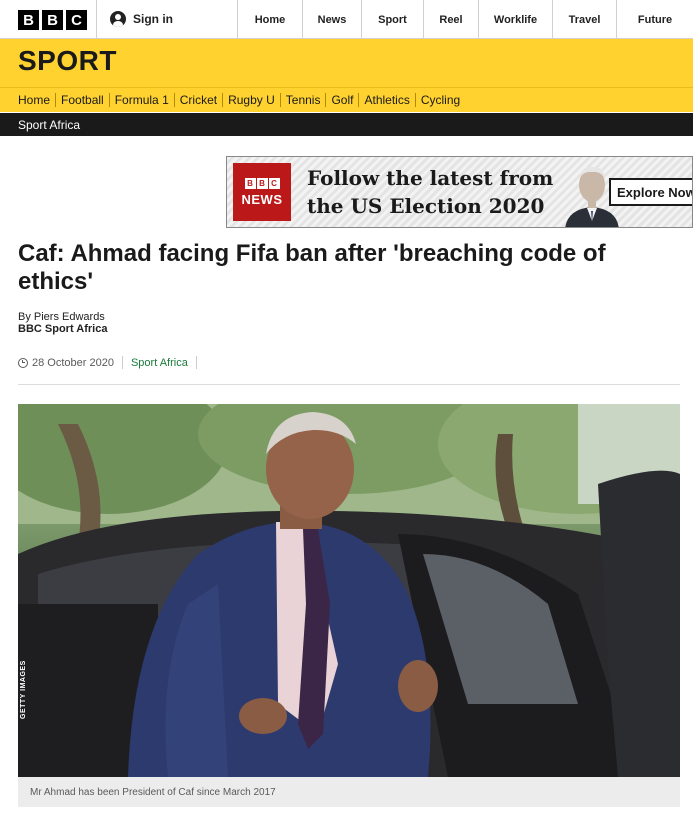 Image resolution: width=693 pixels, height=815 pixels. What do you see at coordinates (426, 206) in the screenshot?
I see `advert-line-2: the US Election 2020` at bounding box center [426, 206].